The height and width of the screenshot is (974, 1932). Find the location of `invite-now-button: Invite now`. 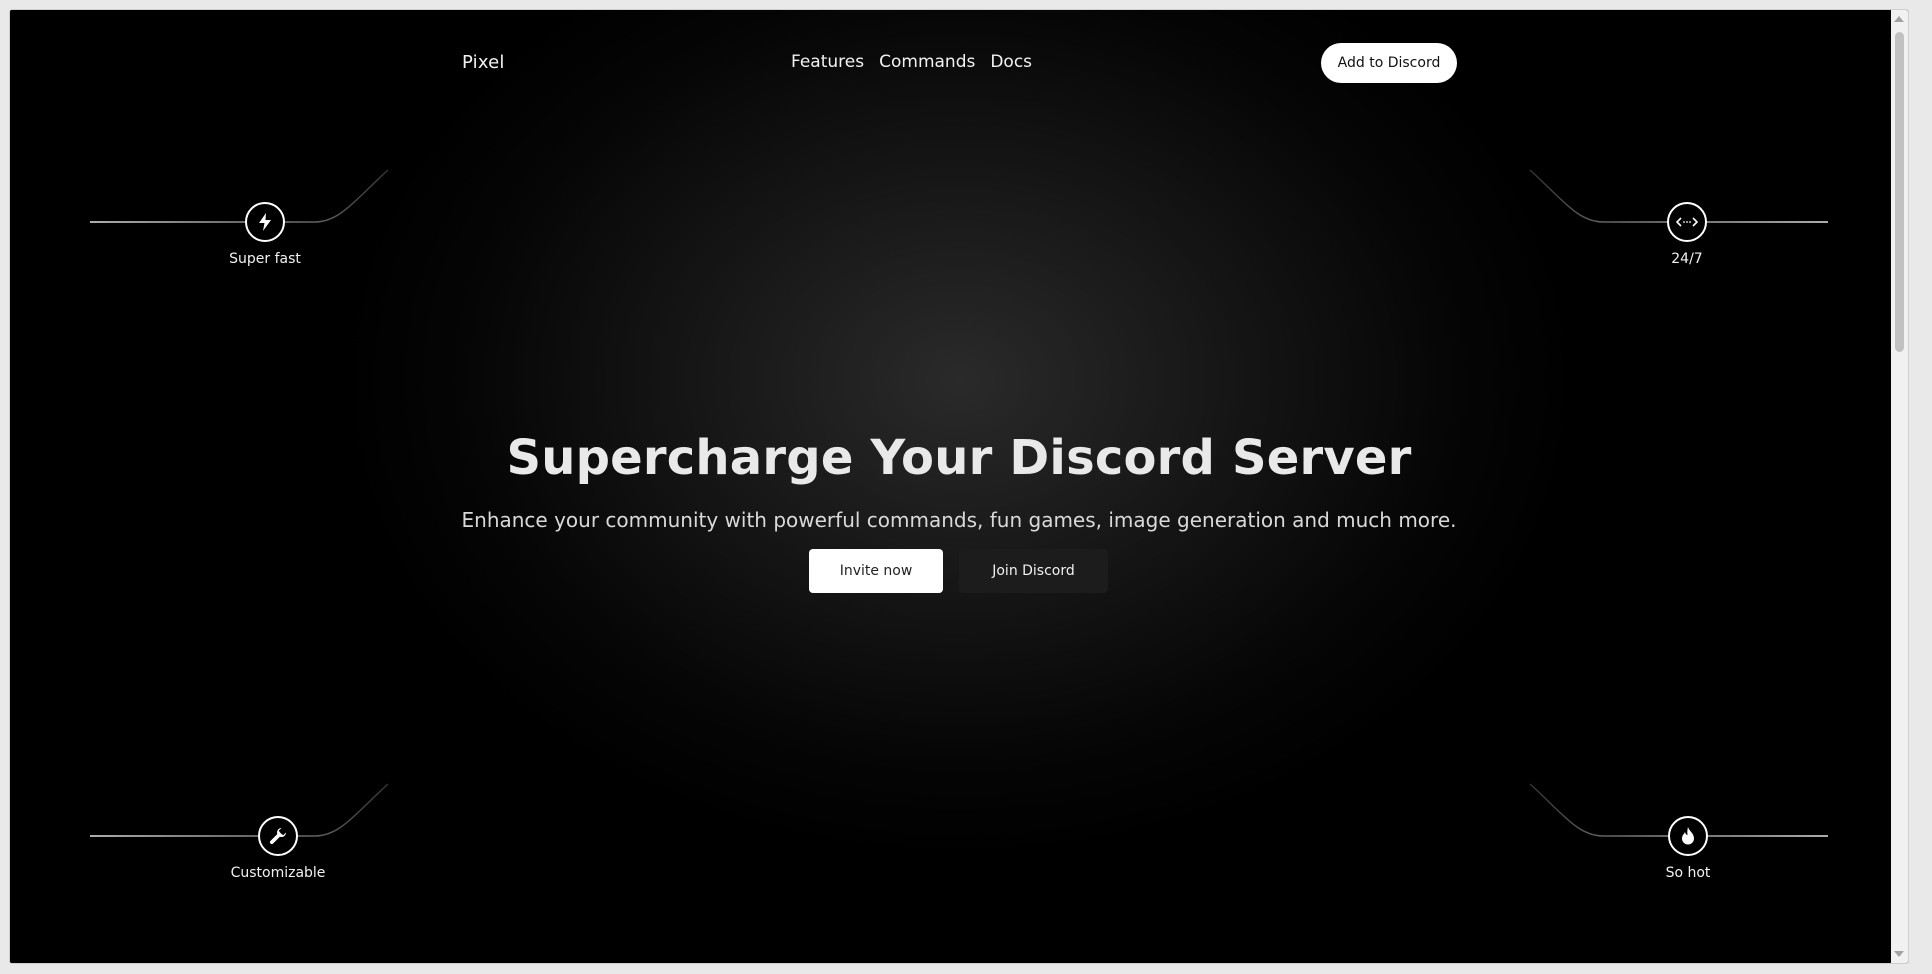

invite-now-button: Invite now is located at coordinates (876, 571).